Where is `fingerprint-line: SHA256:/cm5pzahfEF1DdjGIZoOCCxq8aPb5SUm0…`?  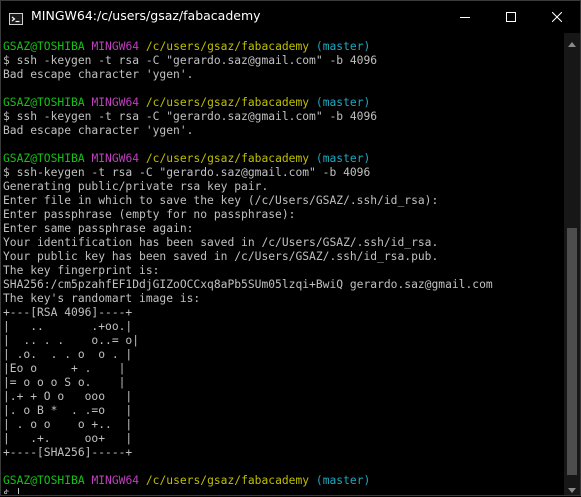 fingerprint-line: SHA256:/cm5pzahfEF1DdjGIZoOCCxq8aPb5SUm0… is located at coordinates (248, 284).